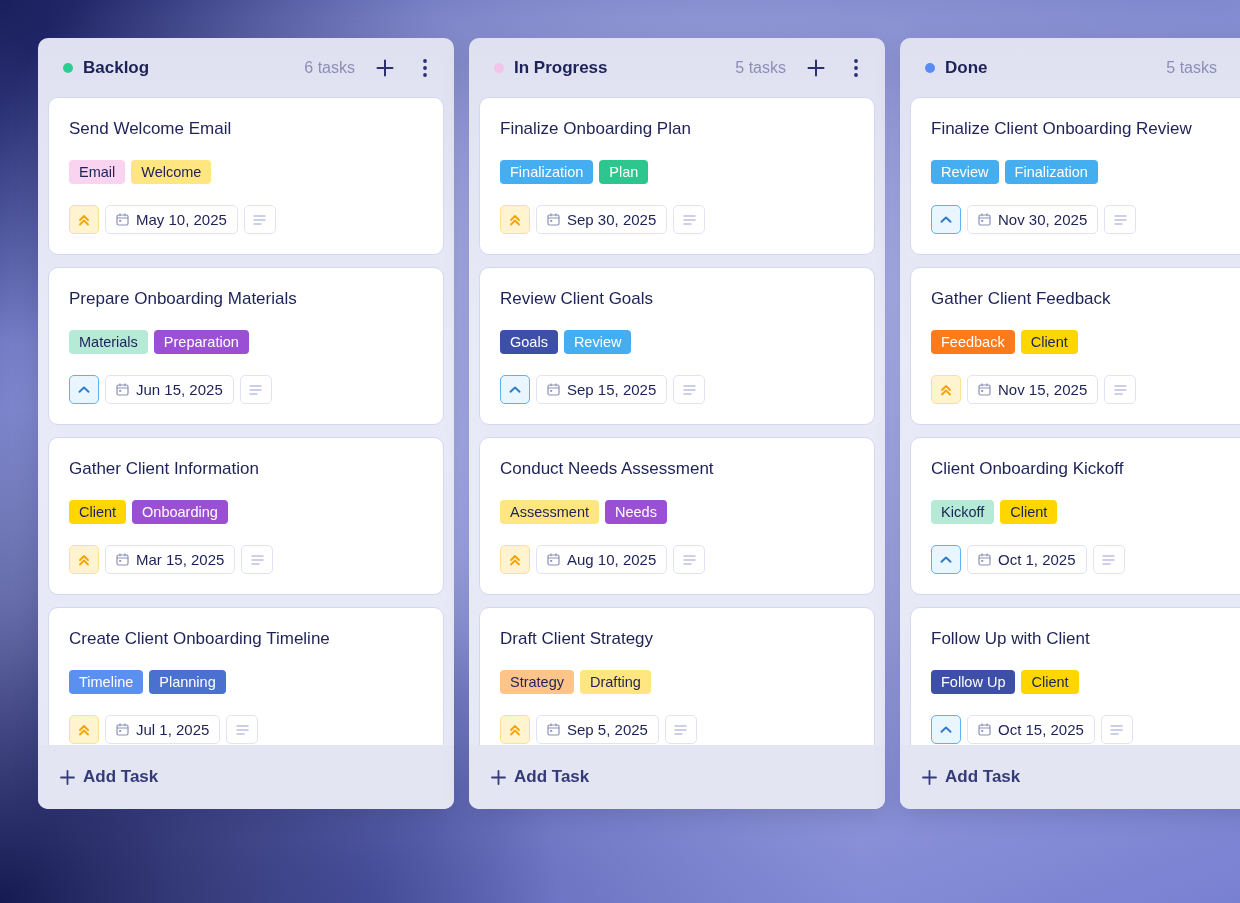 The height and width of the screenshot is (903, 1240). I want to click on due-date-button: Sep 15, 2025, so click(602, 389).